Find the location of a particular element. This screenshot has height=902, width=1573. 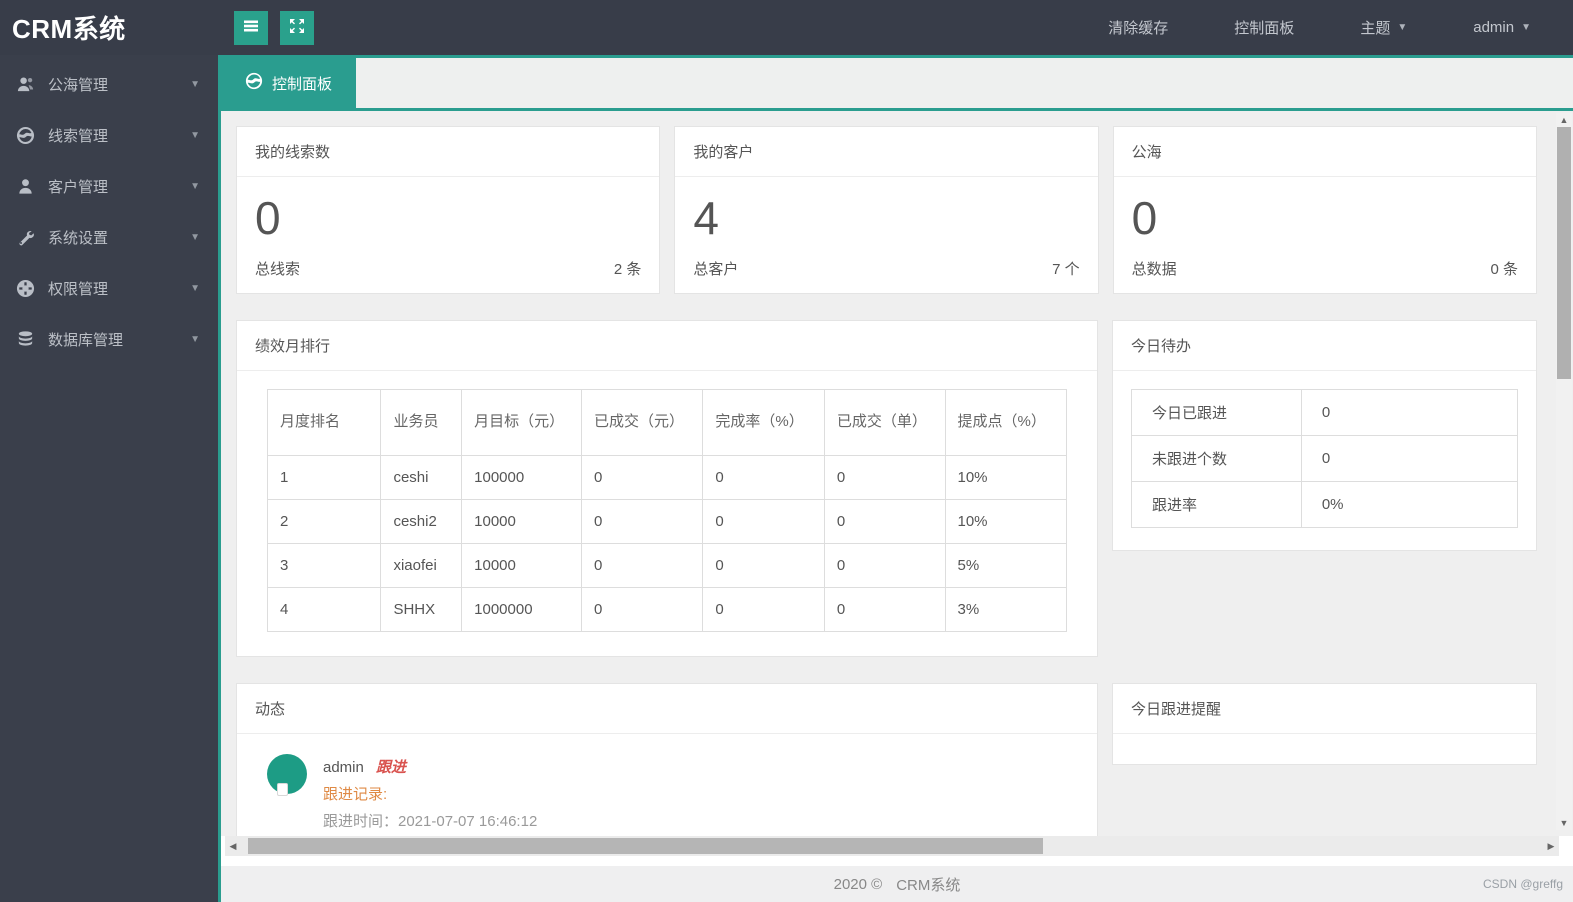

stat-footer-label: 总数据 is located at coordinates (1154, 269).